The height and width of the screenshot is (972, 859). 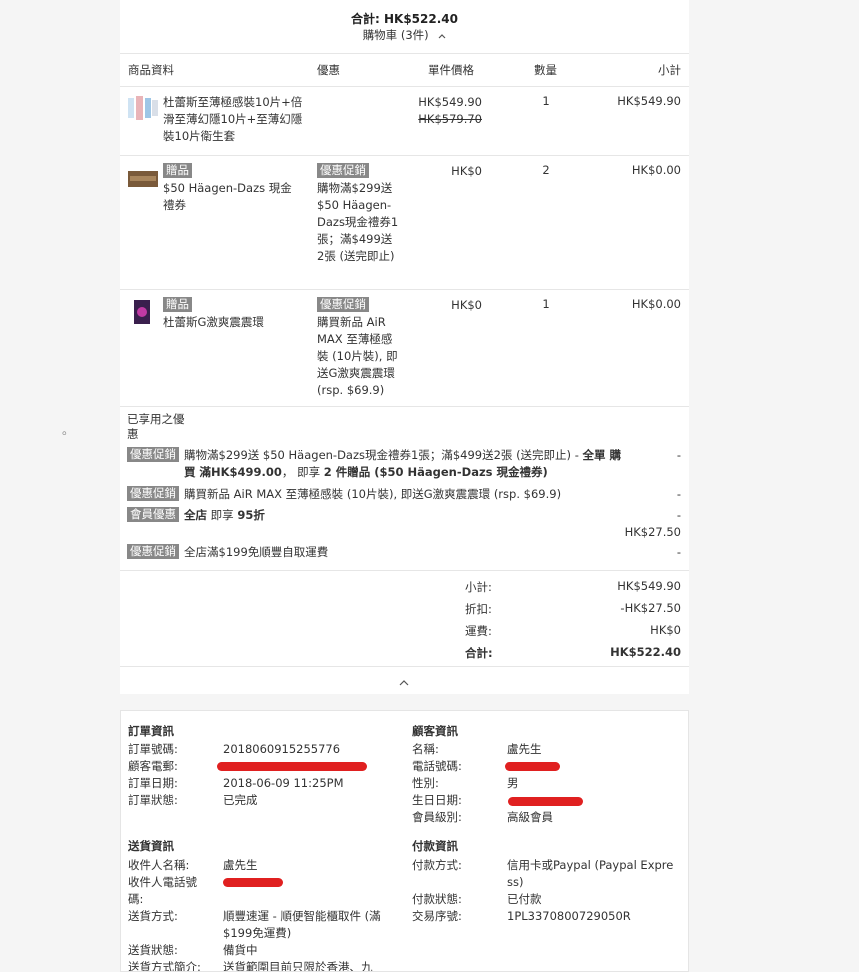 I want to click on cart-toggle-label: 購物車 (3件), so click(x=395, y=35).